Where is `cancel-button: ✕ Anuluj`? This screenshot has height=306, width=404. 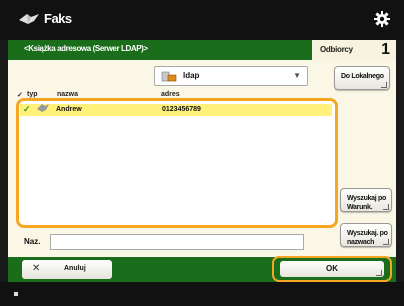 cancel-button: ✕ Anuluj is located at coordinates (67, 269).